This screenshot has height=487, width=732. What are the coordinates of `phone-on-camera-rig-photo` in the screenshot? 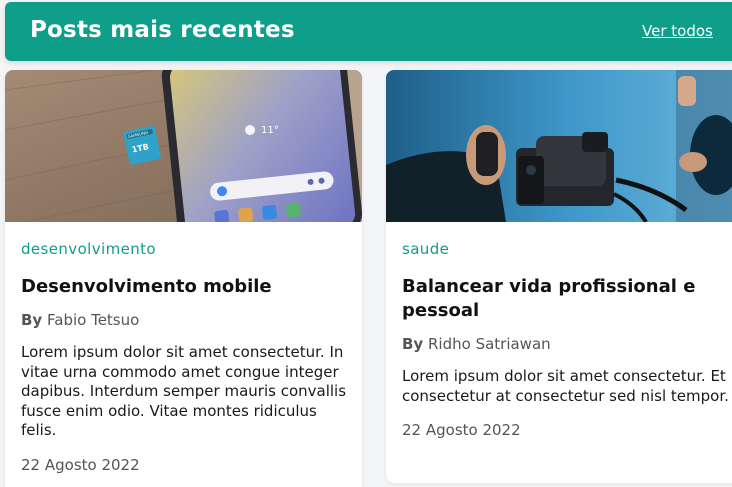 It's located at (559, 146).